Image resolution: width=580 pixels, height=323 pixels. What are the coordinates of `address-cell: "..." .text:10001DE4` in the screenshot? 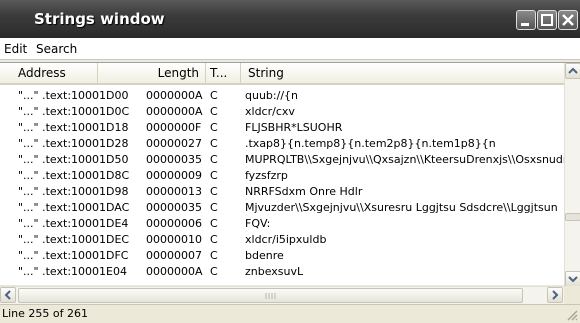 It's located at (73, 223).